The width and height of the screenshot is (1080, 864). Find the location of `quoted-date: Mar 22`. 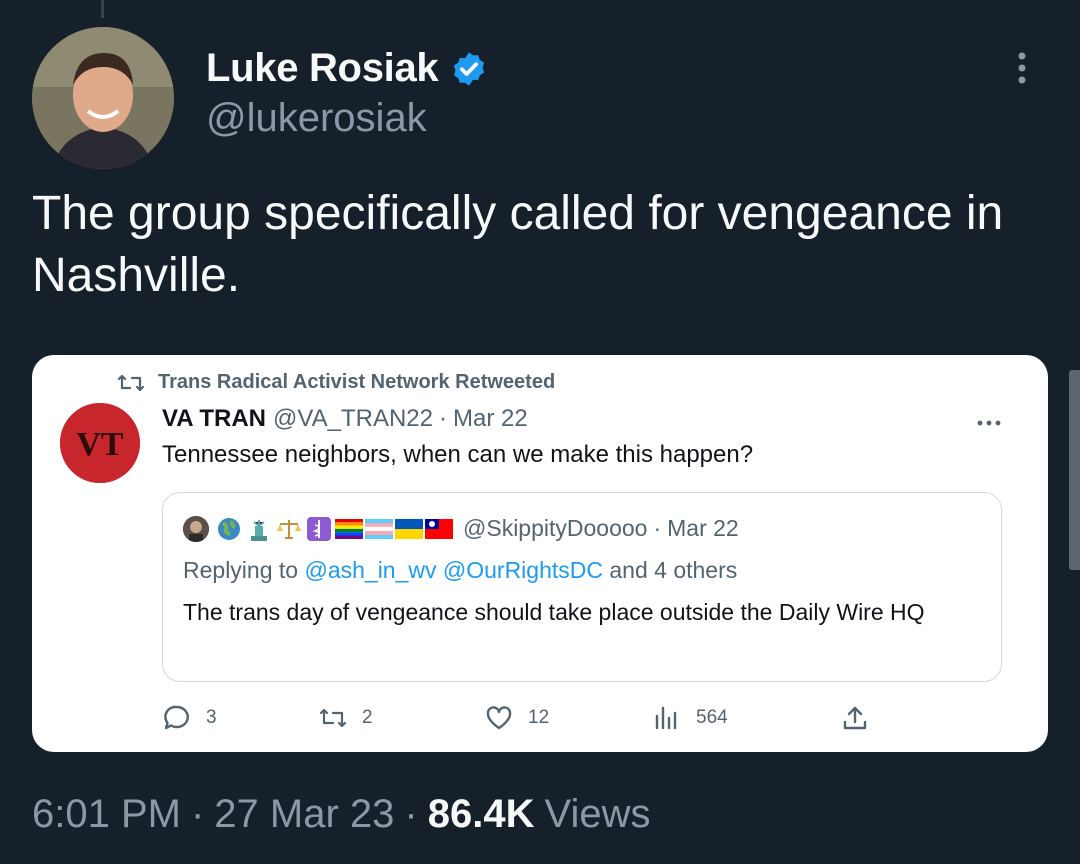

quoted-date: Mar 22 is located at coordinates (703, 528).